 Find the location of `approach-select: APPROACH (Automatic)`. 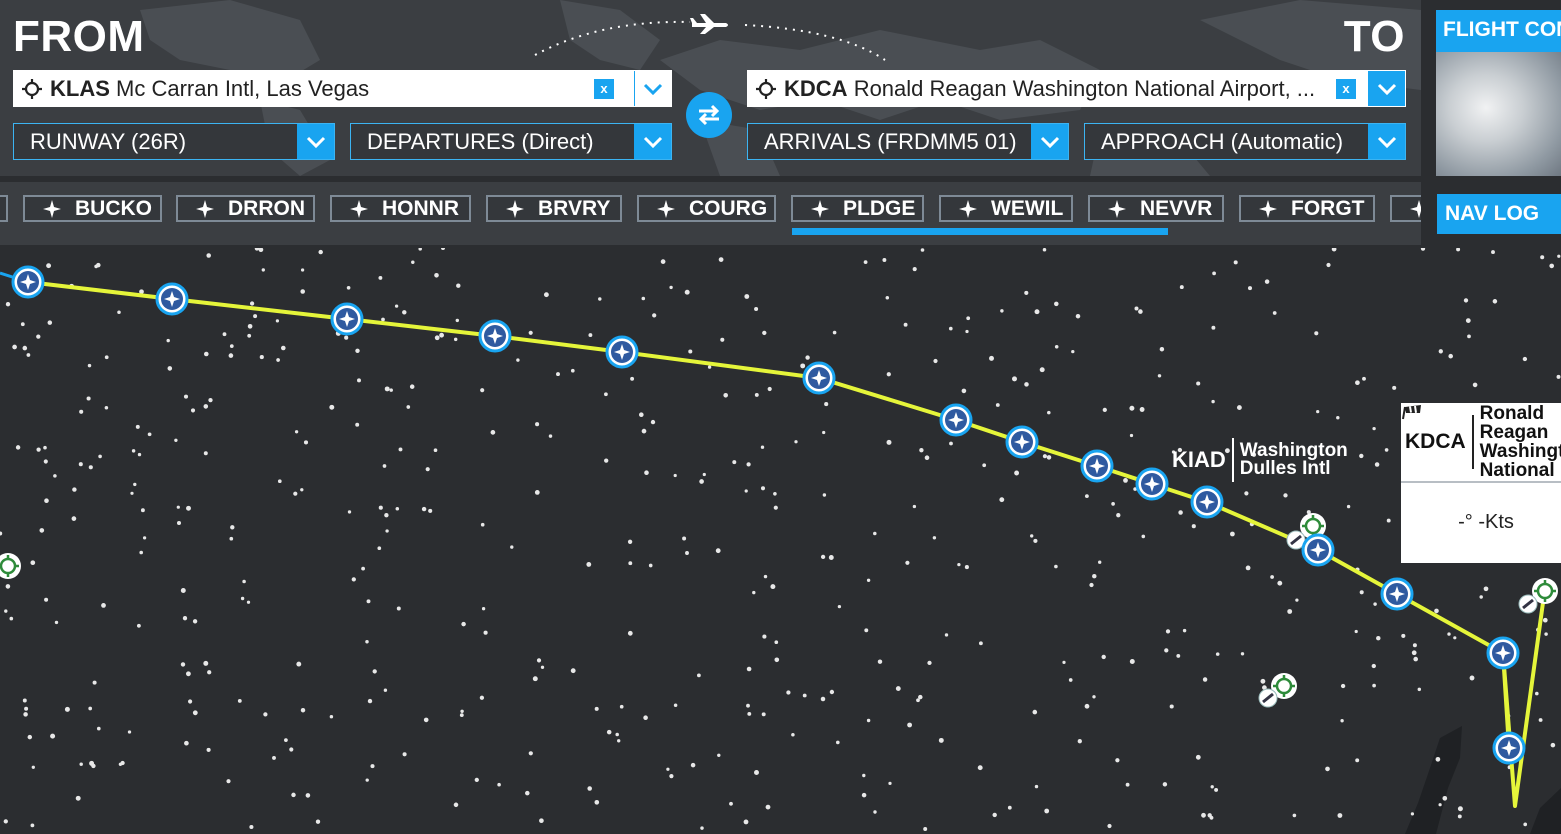

approach-select: APPROACH (Automatic) is located at coordinates (1245, 141).